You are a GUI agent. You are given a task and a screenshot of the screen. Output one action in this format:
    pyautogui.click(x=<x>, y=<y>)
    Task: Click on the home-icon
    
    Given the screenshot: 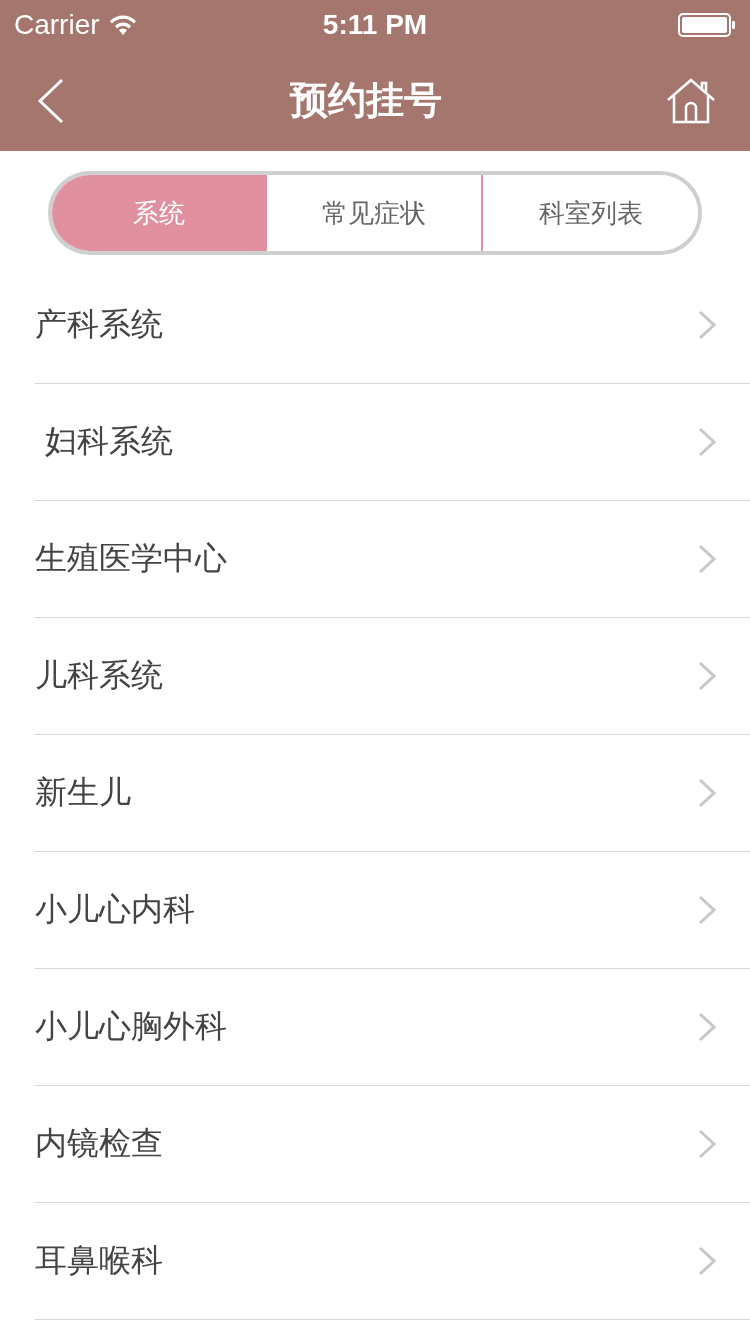 What is the action you would take?
    pyautogui.click(x=691, y=100)
    